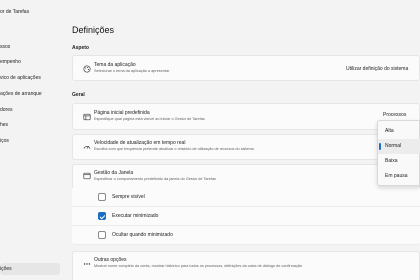 The height and width of the screenshot is (280, 420). Describe the element at coordinates (128, 197) in the screenshot. I see `always-on-top-label: Sempre visível` at that location.